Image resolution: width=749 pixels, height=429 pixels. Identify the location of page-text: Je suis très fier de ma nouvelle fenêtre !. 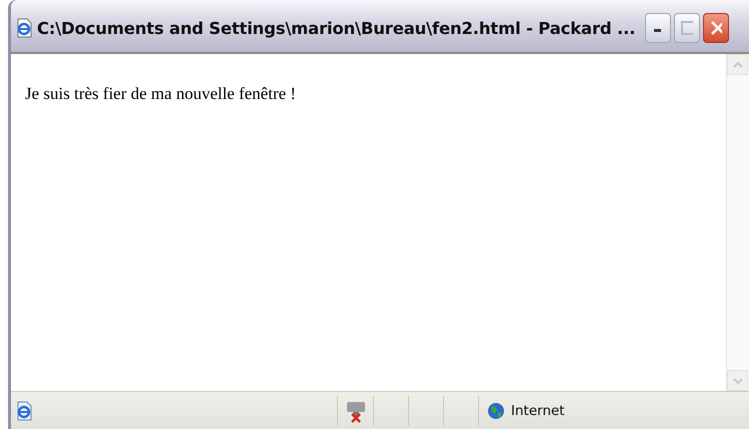
(160, 93).